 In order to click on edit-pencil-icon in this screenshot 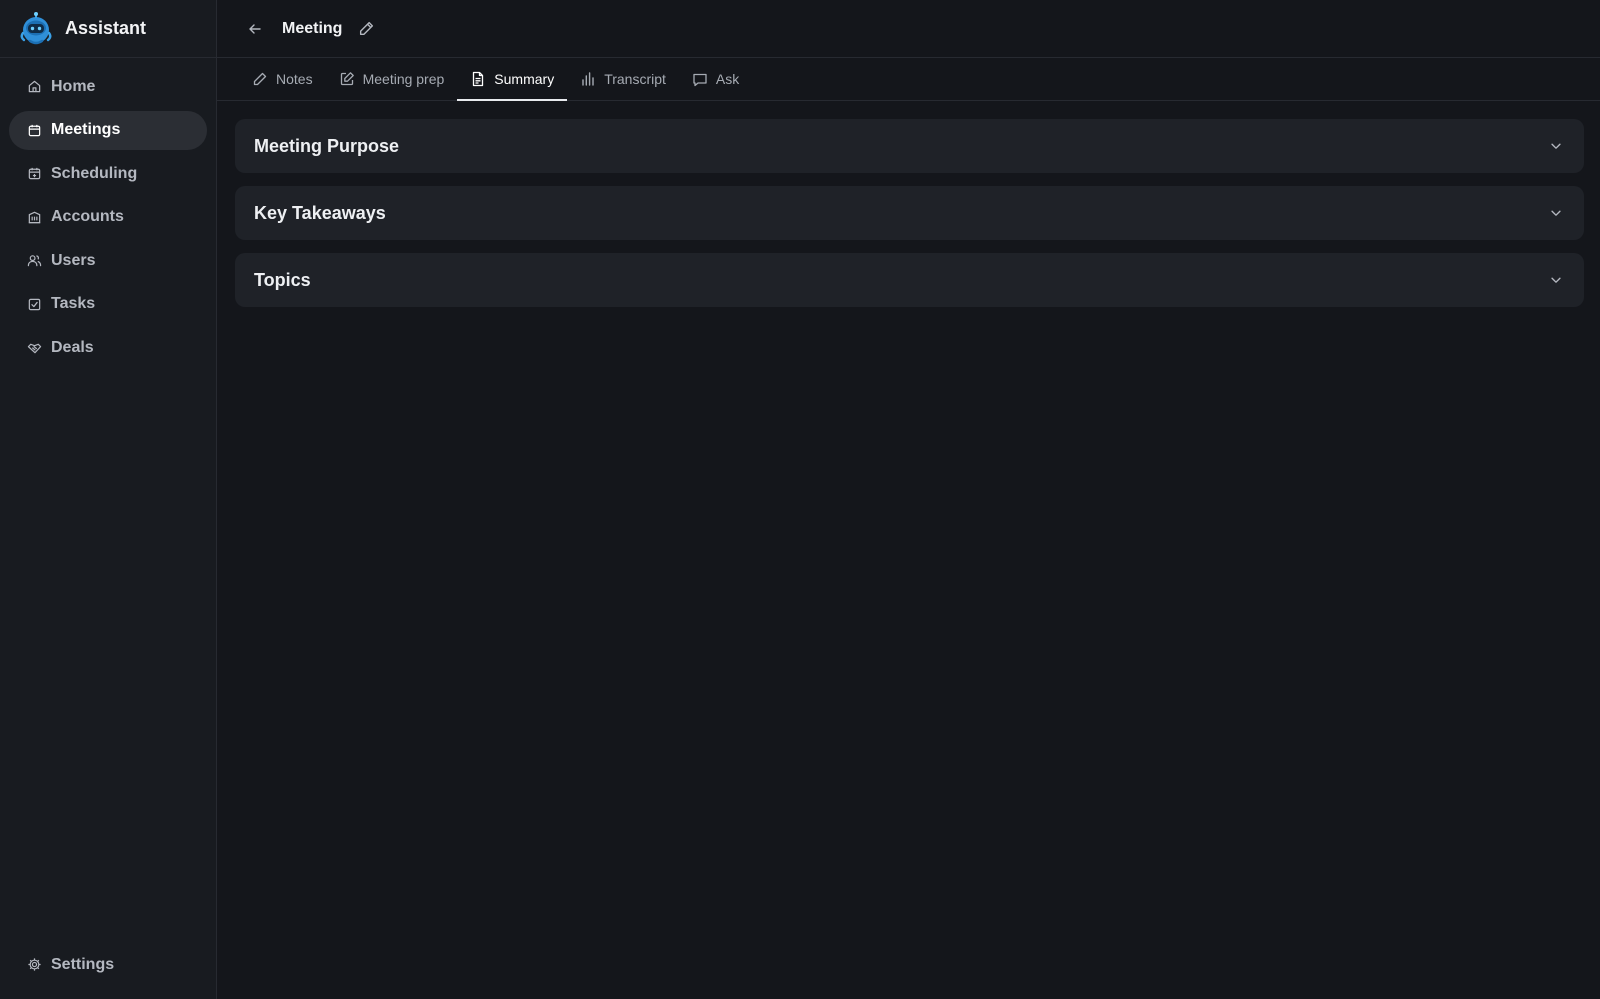, I will do `click(366, 29)`.